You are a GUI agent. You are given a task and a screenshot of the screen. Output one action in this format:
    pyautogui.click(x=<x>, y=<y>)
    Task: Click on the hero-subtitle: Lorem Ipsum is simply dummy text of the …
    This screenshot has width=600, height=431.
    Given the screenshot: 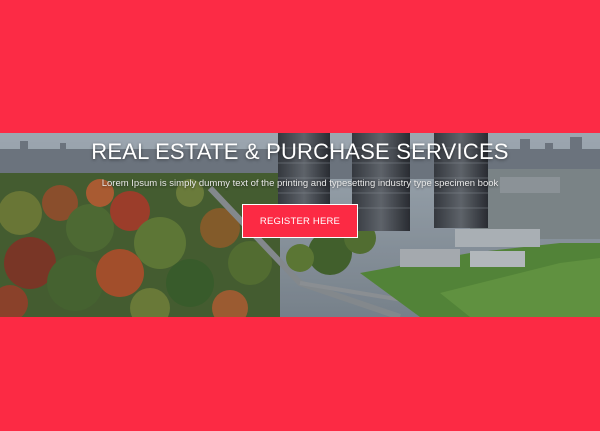 What is the action you would take?
    pyautogui.click(x=300, y=183)
    